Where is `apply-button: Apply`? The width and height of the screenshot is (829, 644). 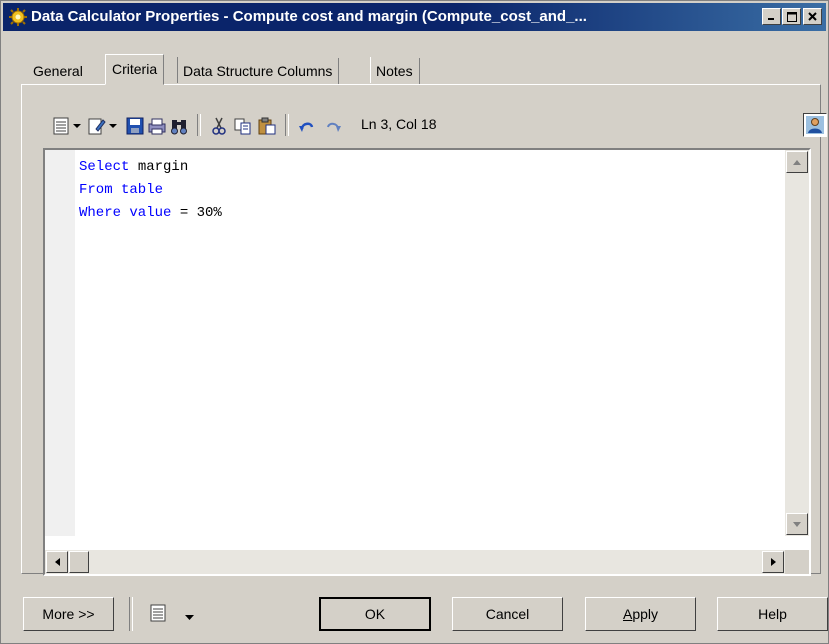
apply-button: Apply is located at coordinates (640, 614).